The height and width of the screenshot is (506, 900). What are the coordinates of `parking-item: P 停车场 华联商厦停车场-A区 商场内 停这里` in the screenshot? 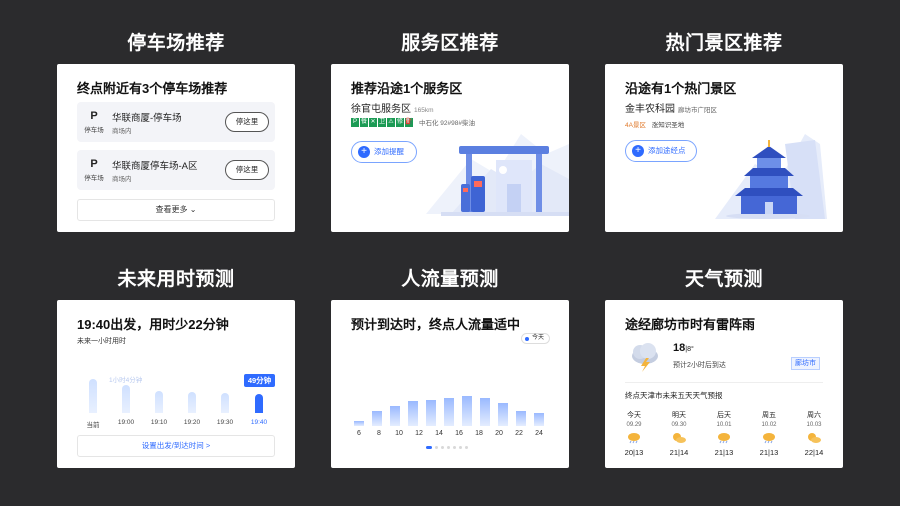 It's located at (176, 170).